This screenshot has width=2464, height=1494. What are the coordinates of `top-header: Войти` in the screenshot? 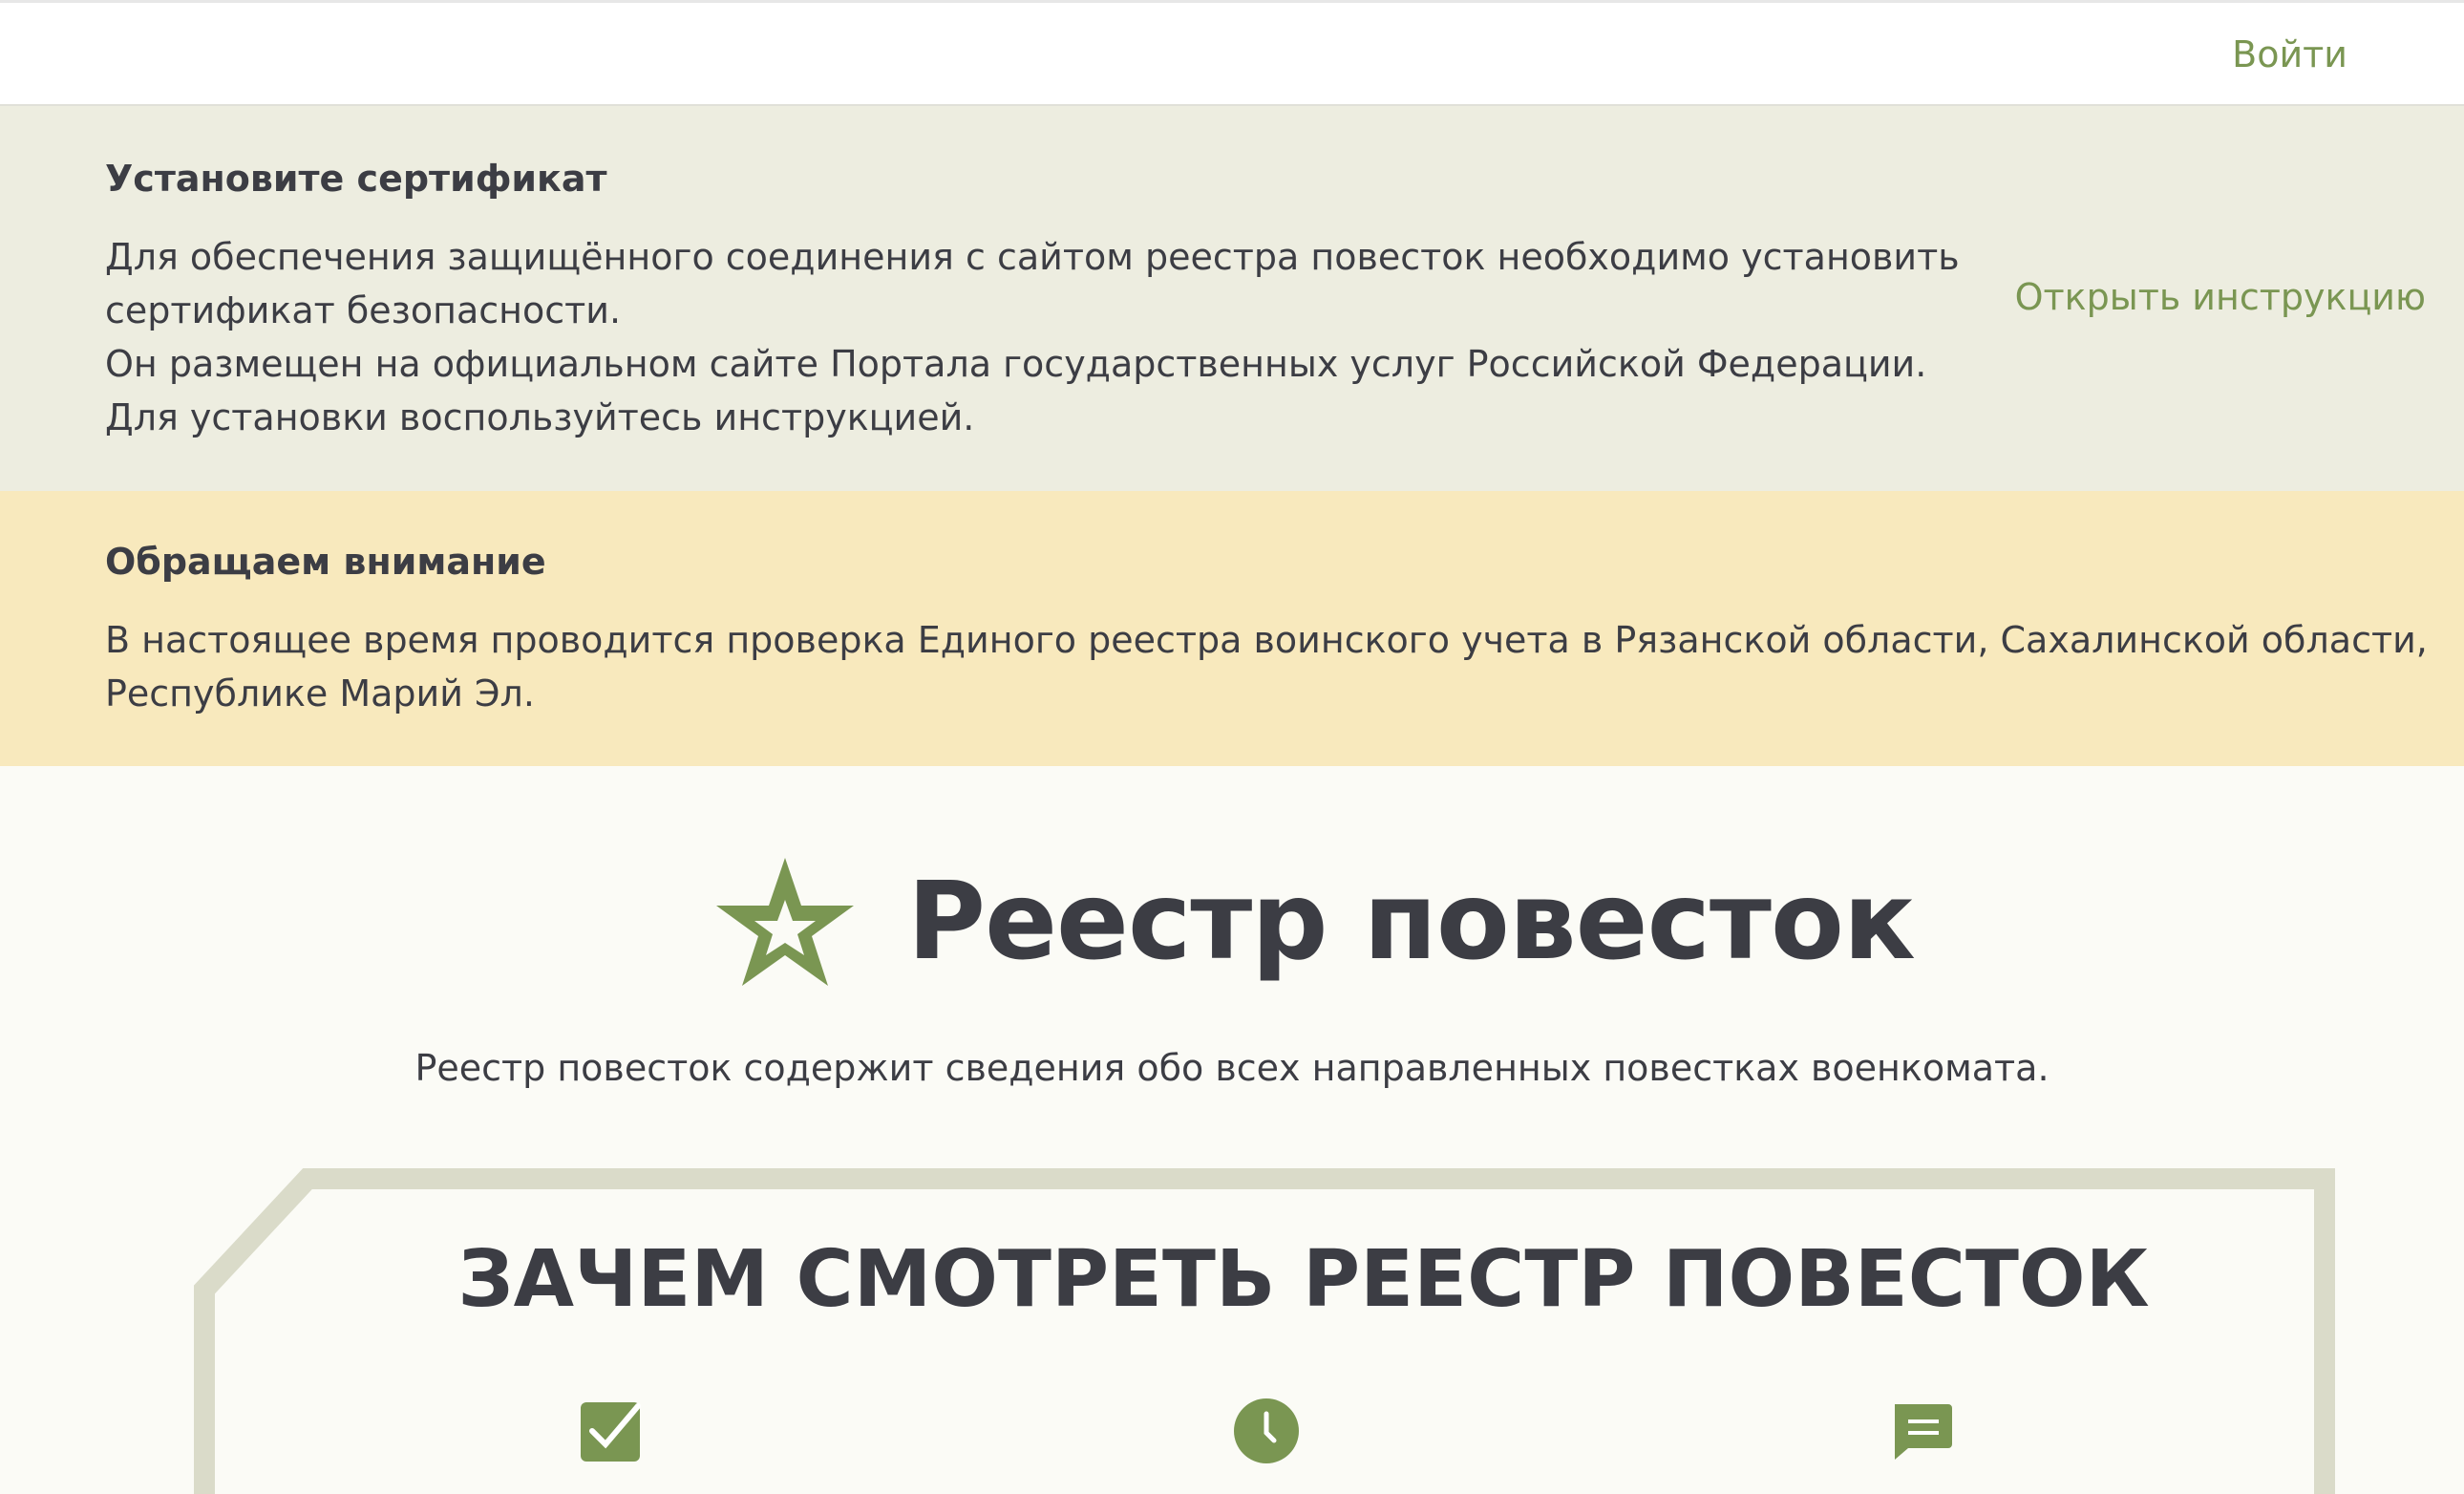 It's located at (1232, 53).